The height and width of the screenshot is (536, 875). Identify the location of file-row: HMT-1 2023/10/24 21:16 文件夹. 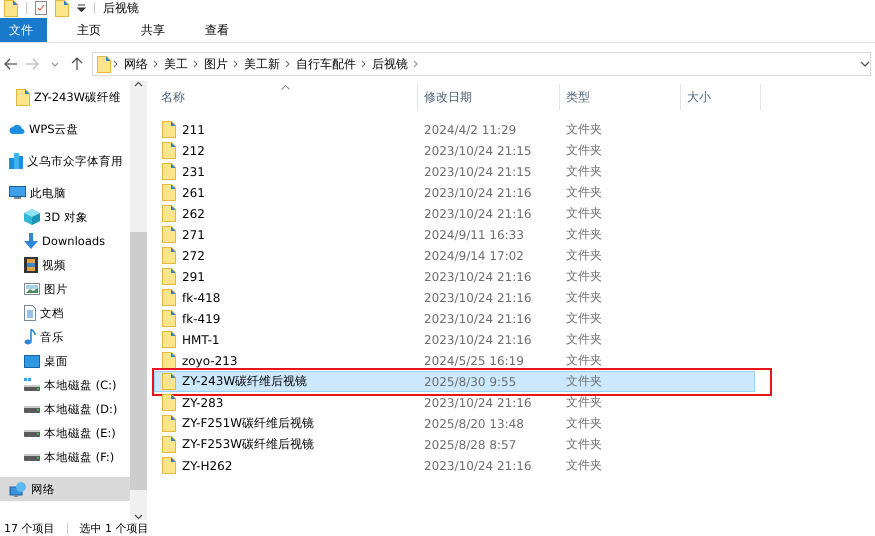
(454, 339).